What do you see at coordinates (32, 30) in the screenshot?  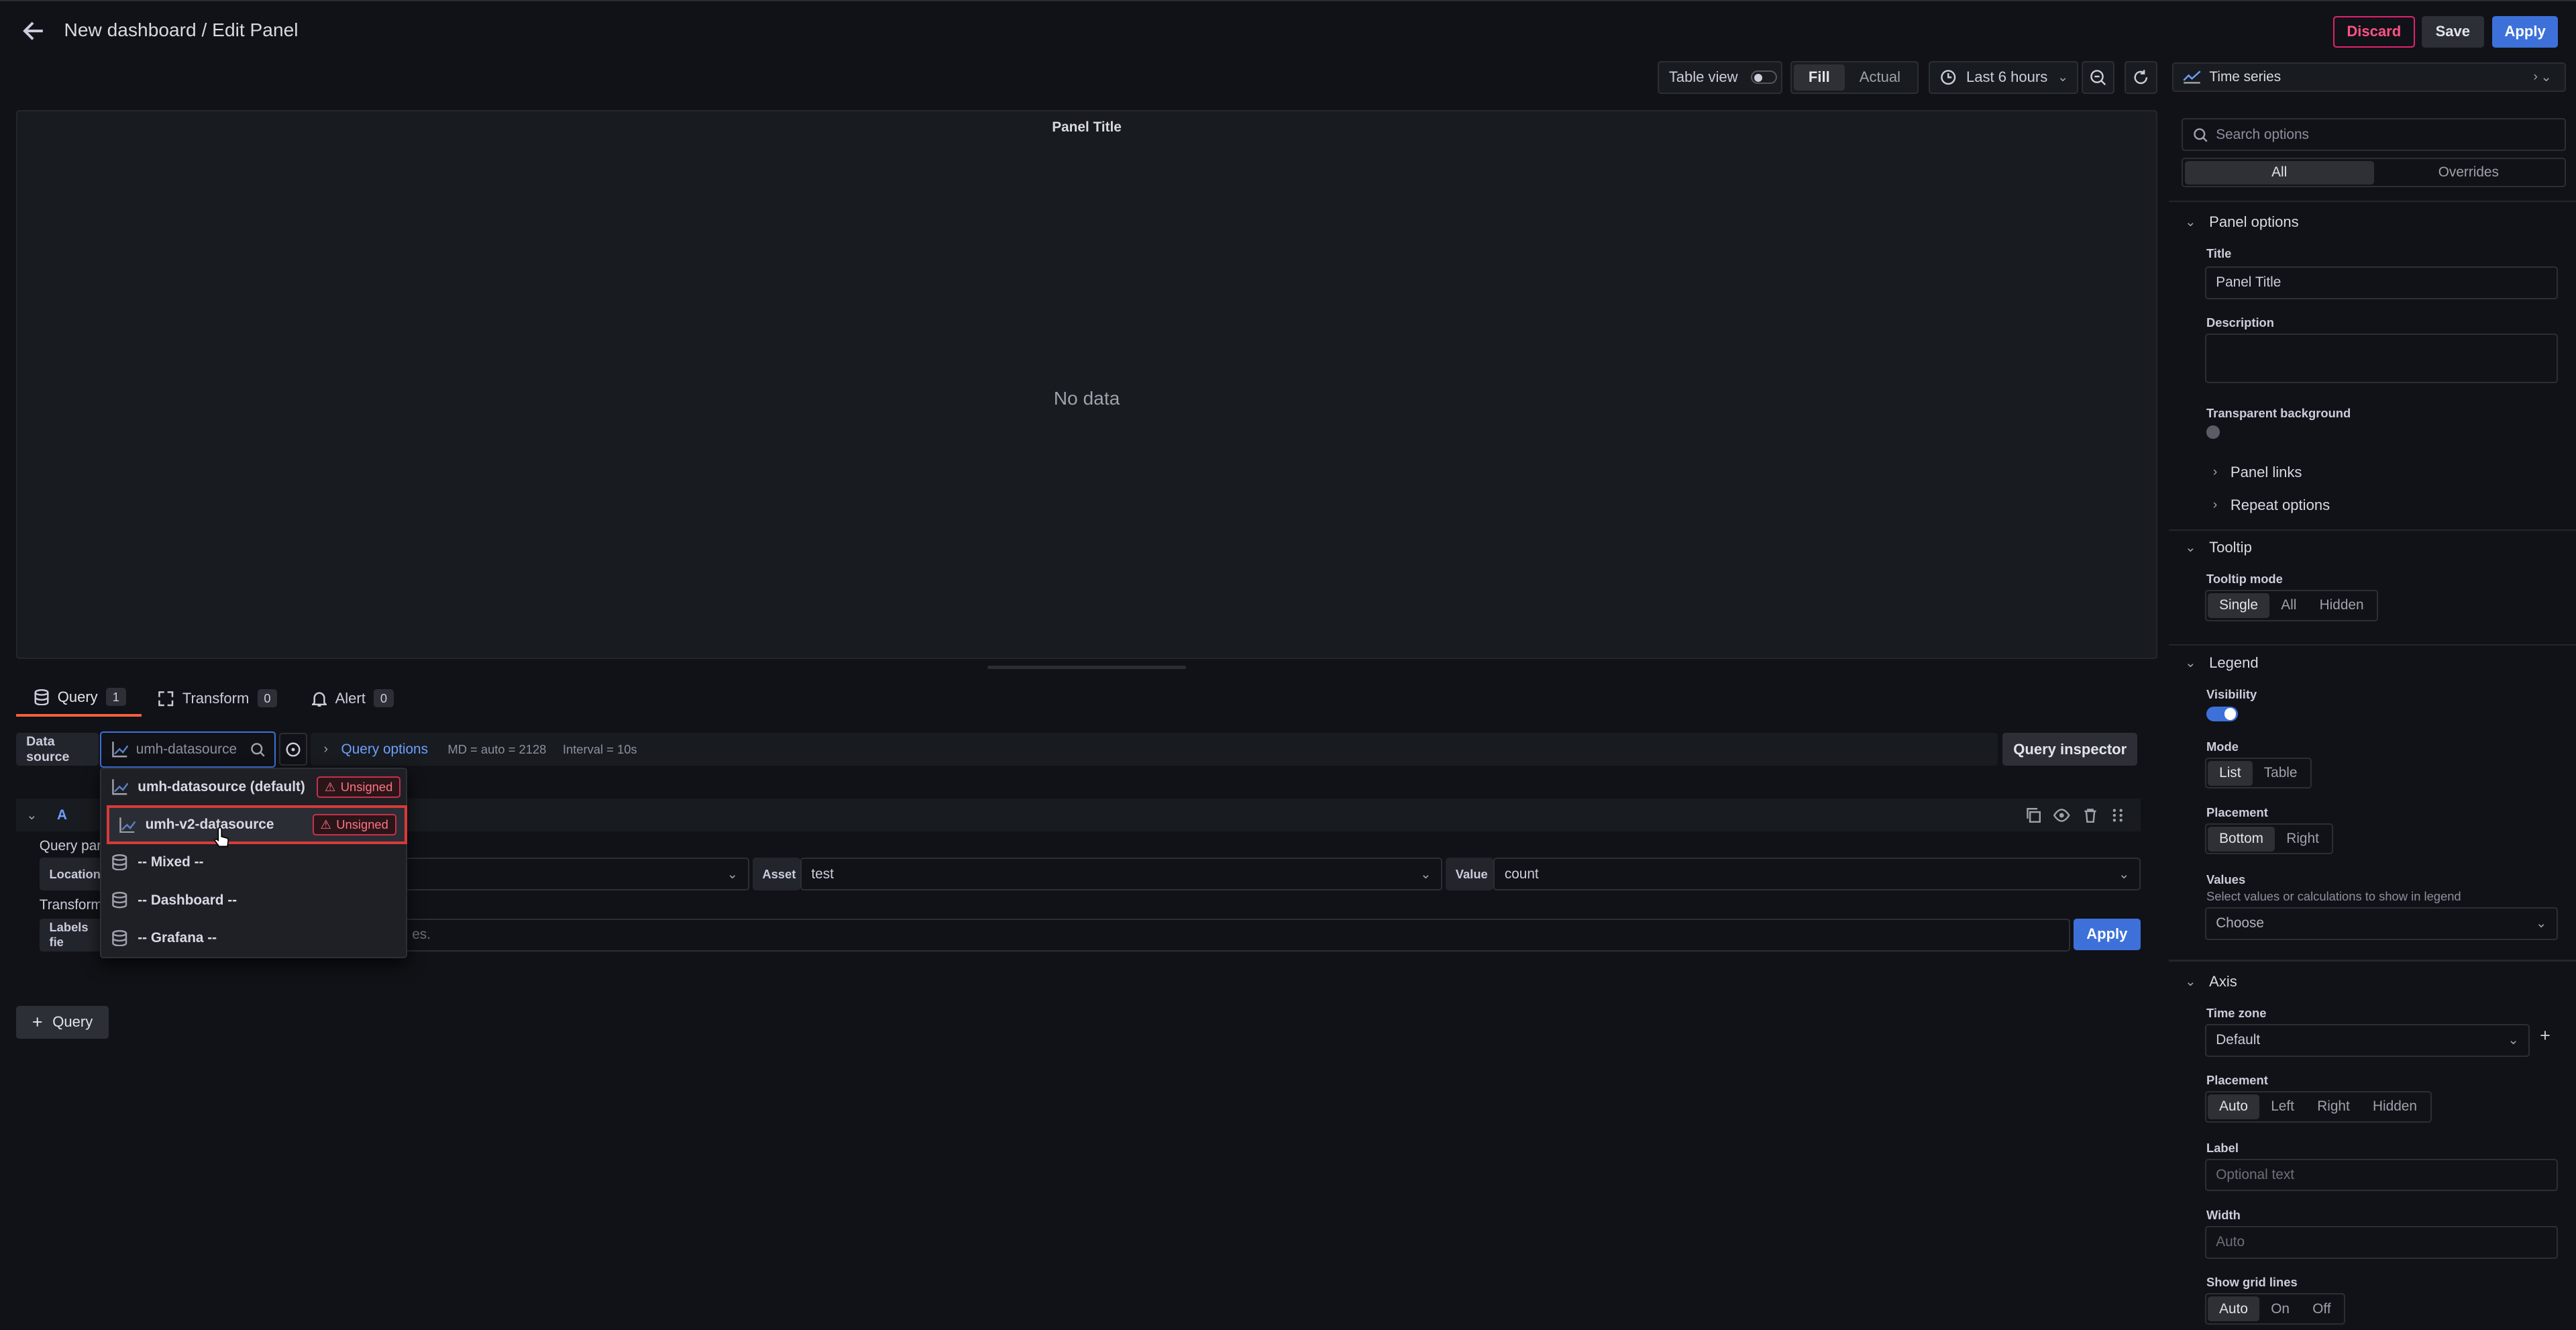 I see `back-arrow-icon` at bounding box center [32, 30].